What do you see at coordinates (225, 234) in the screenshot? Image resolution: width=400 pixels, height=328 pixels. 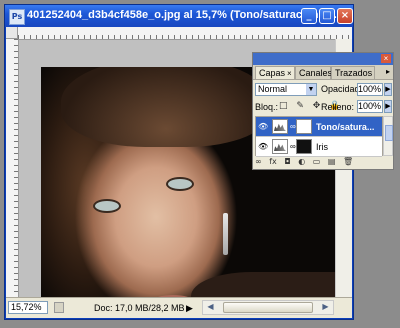 I see `photo-earring` at bounding box center [225, 234].